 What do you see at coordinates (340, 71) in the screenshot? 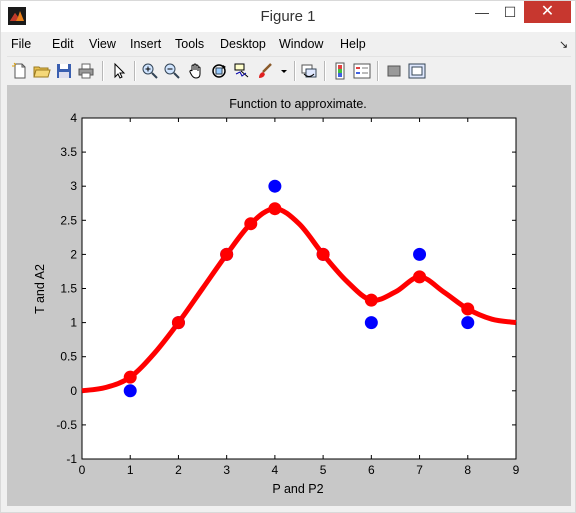
I see `insert-colorbar-icon` at bounding box center [340, 71].